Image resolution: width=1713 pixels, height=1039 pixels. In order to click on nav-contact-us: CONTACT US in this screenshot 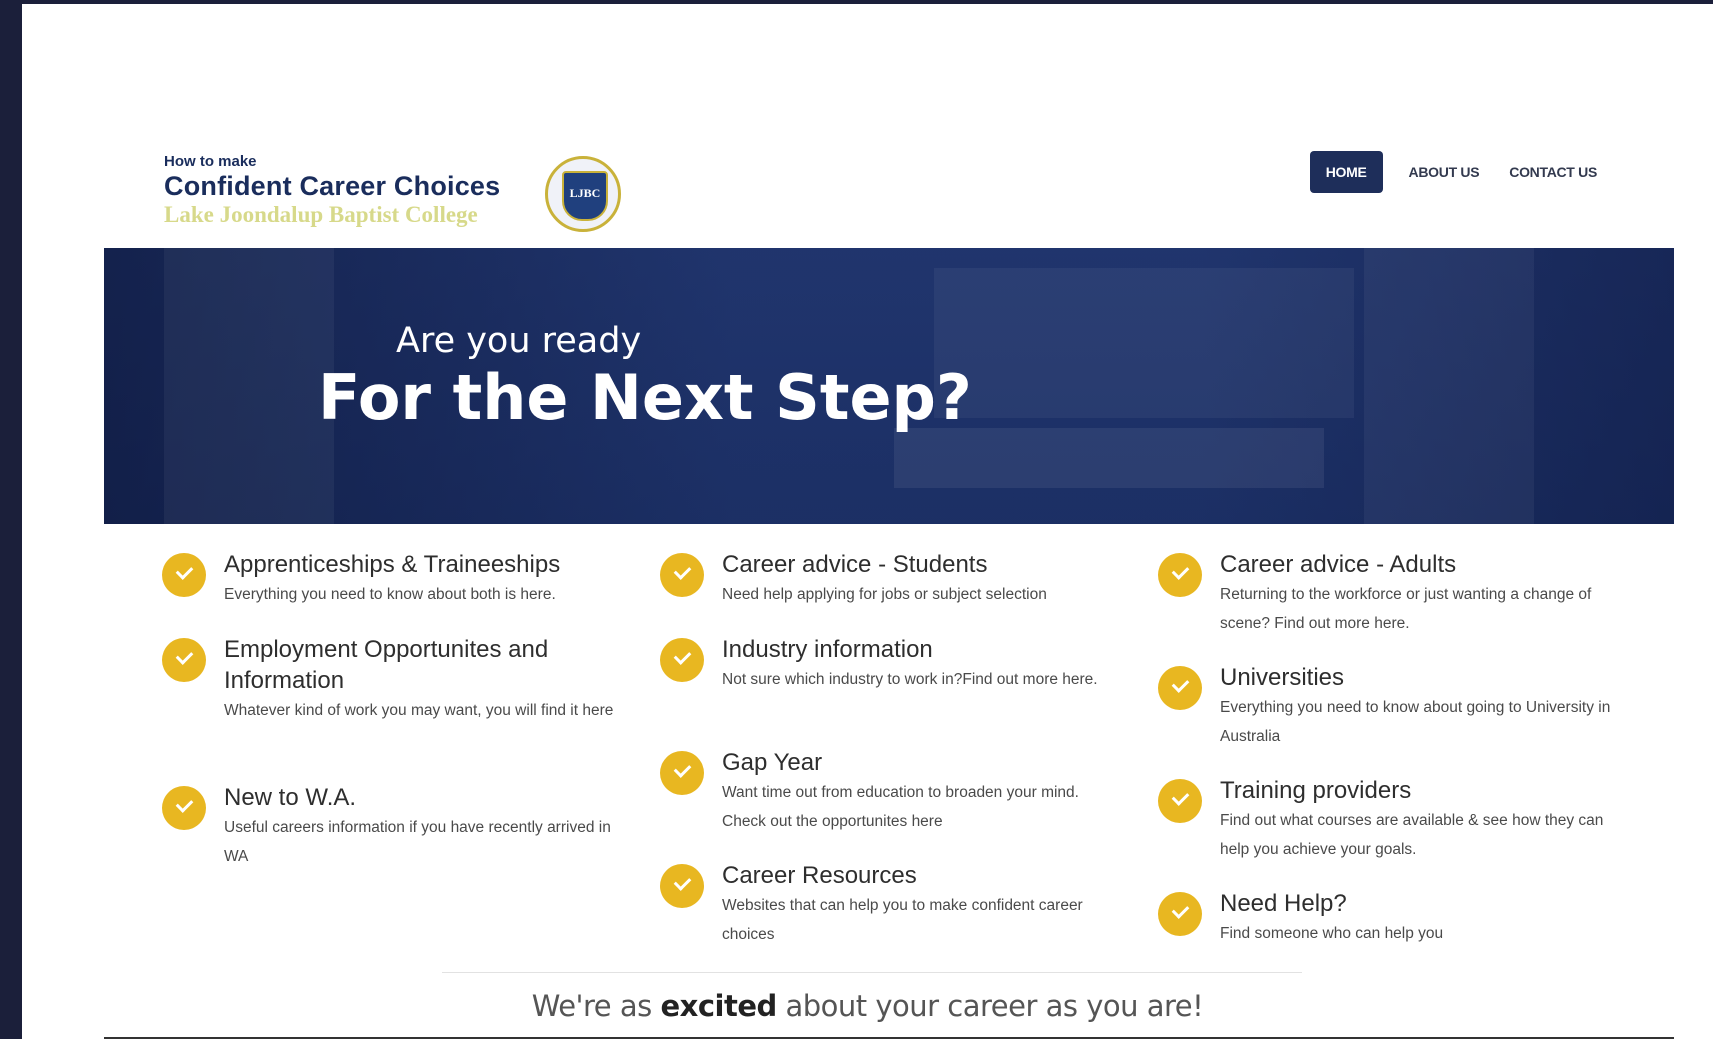, I will do `click(1553, 172)`.